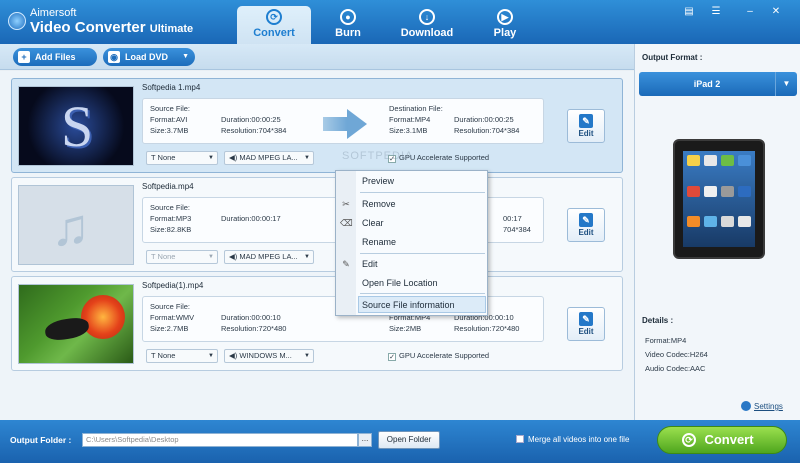 The width and height of the screenshot is (800, 463). What do you see at coordinates (254, 328) in the screenshot?
I see `source-resolution: Resolution:720*480` at bounding box center [254, 328].